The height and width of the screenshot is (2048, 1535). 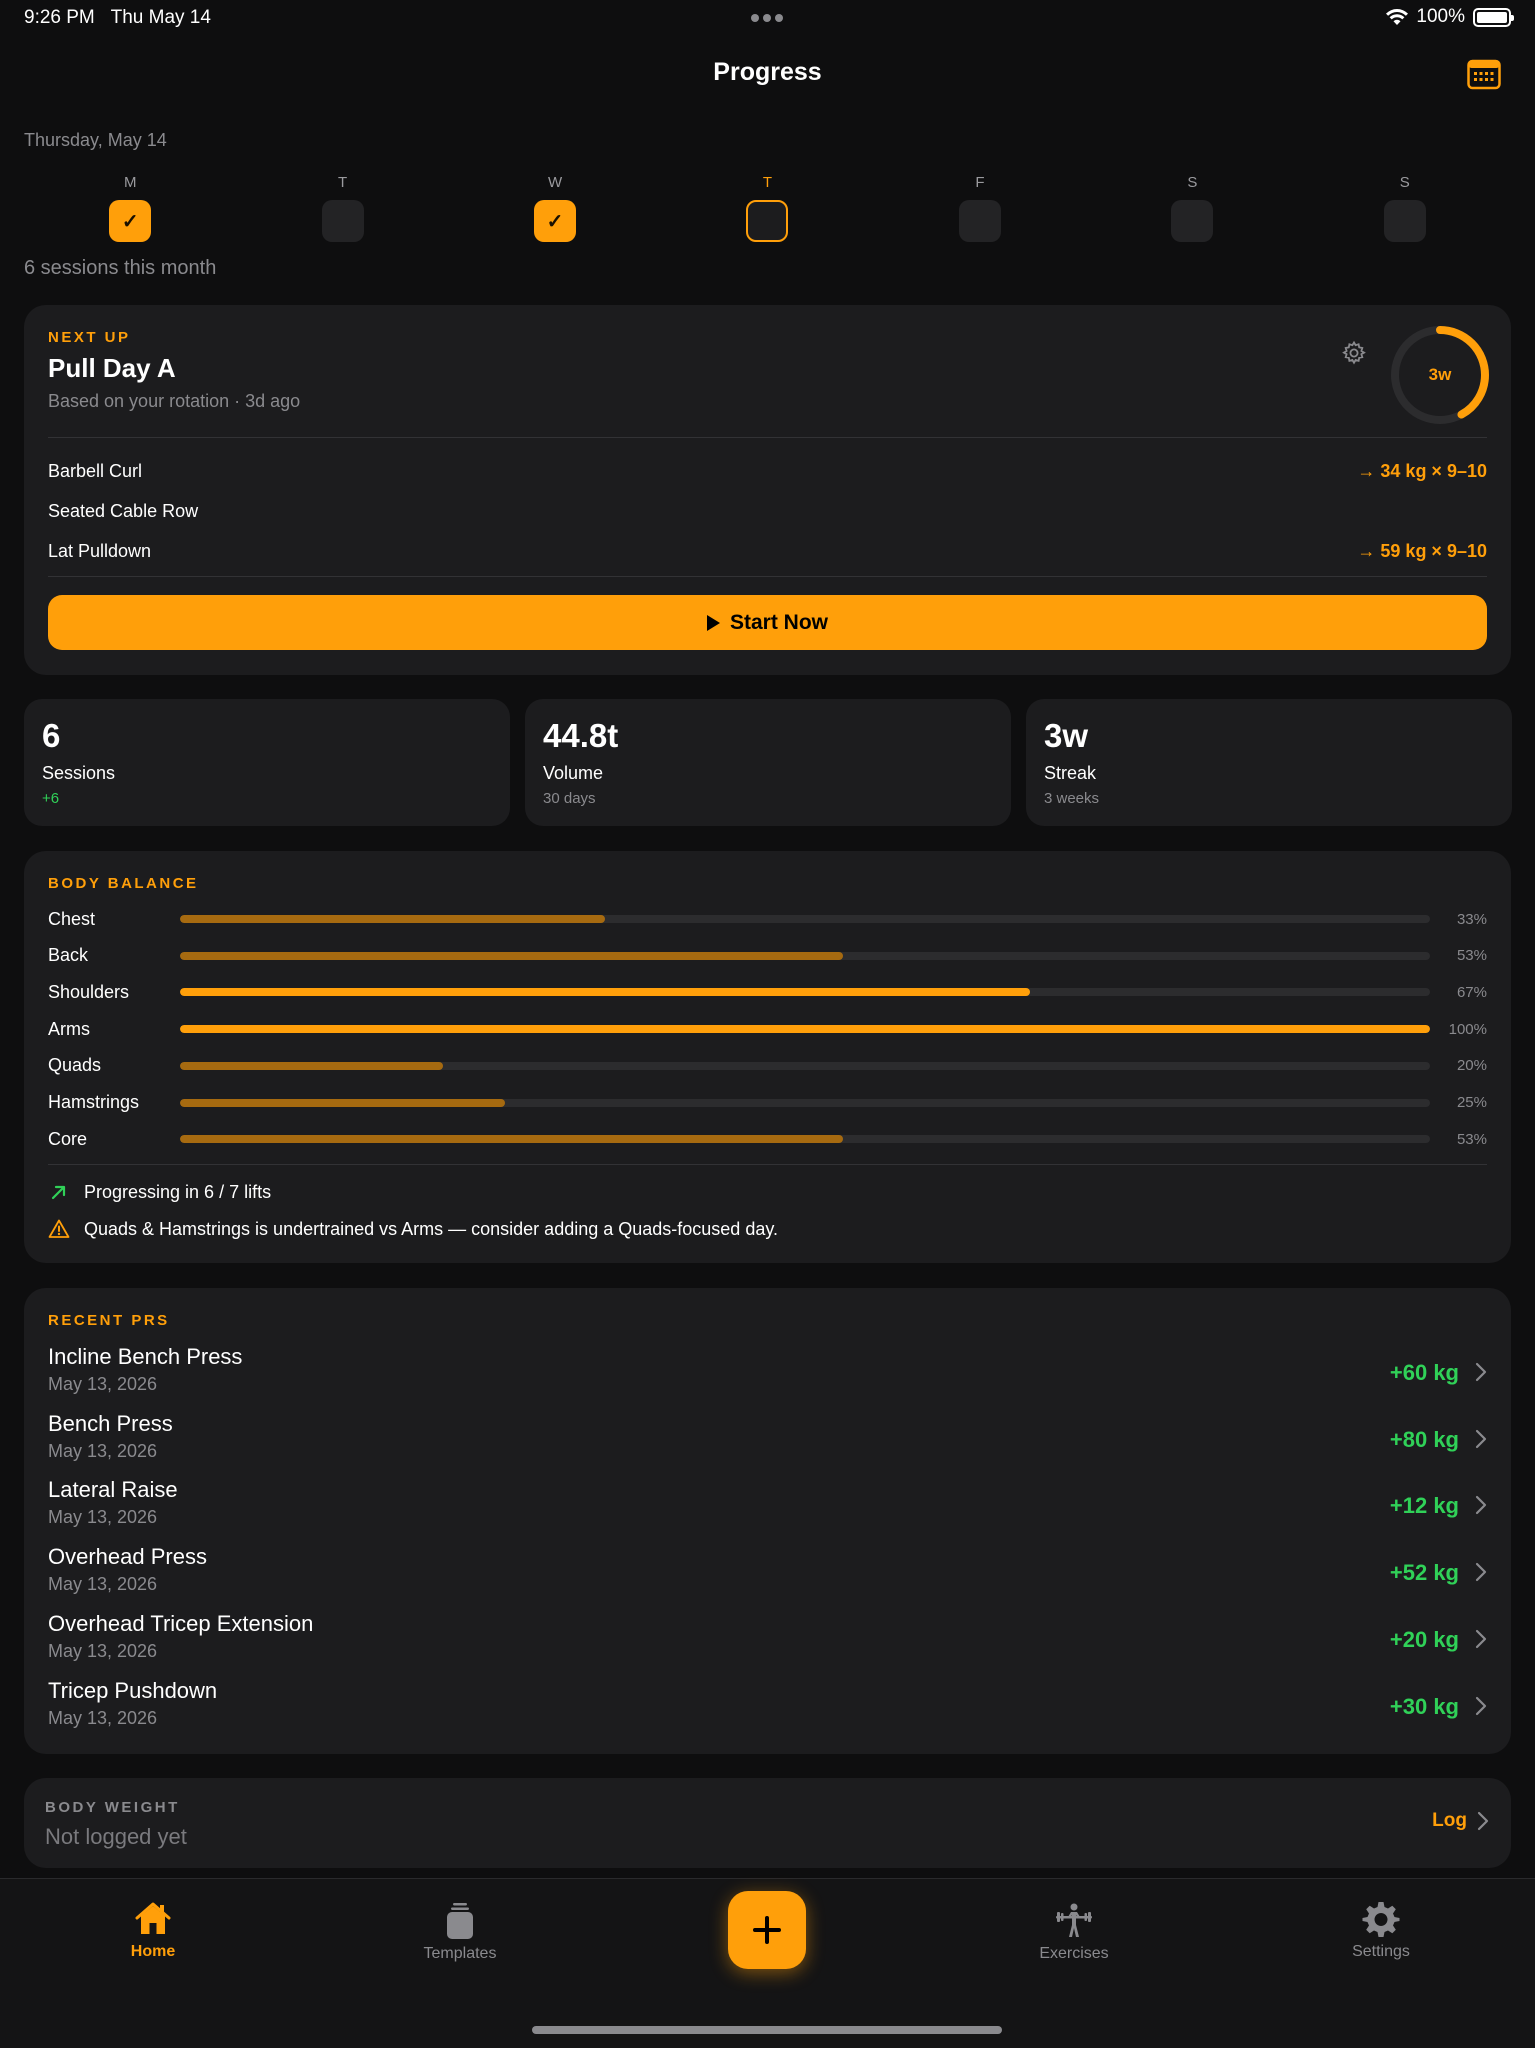 What do you see at coordinates (767, 1164) in the screenshot?
I see `divider` at bounding box center [767, 1164].